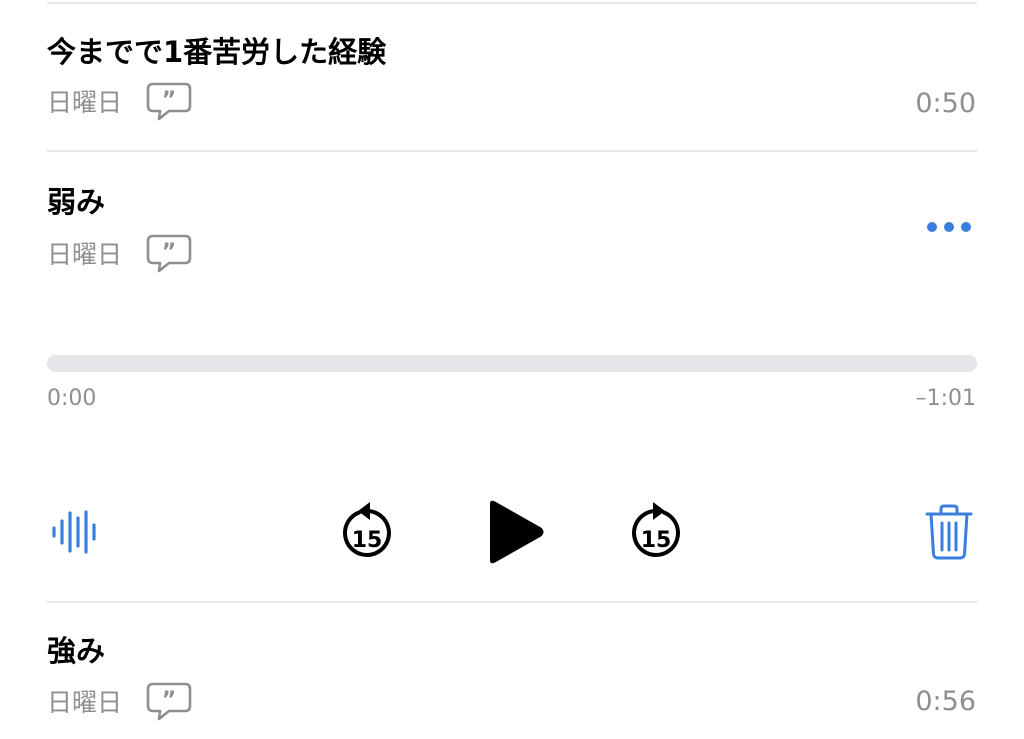  What do you see at coordinates (949, 227) in the screenshot?
I see `more-options-ellipsis-icon` at bounding box center [949, 227].